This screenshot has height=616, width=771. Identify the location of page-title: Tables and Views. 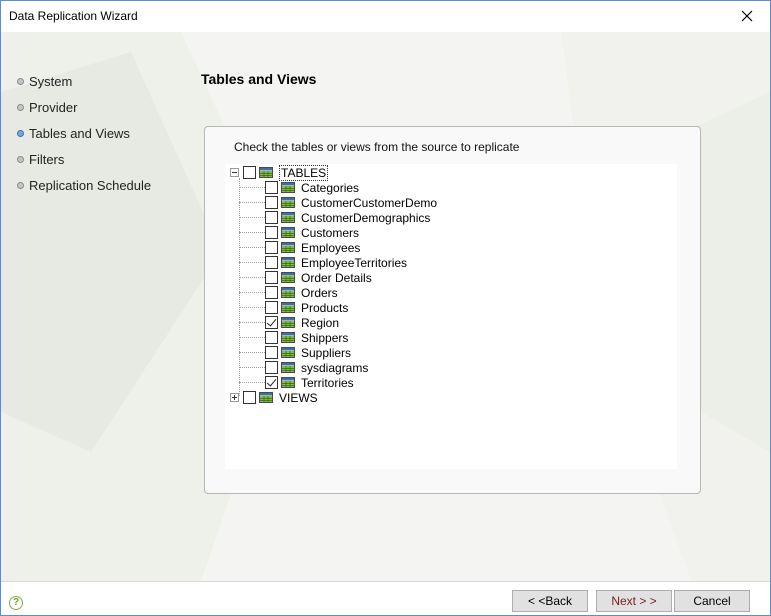
(259, 79).